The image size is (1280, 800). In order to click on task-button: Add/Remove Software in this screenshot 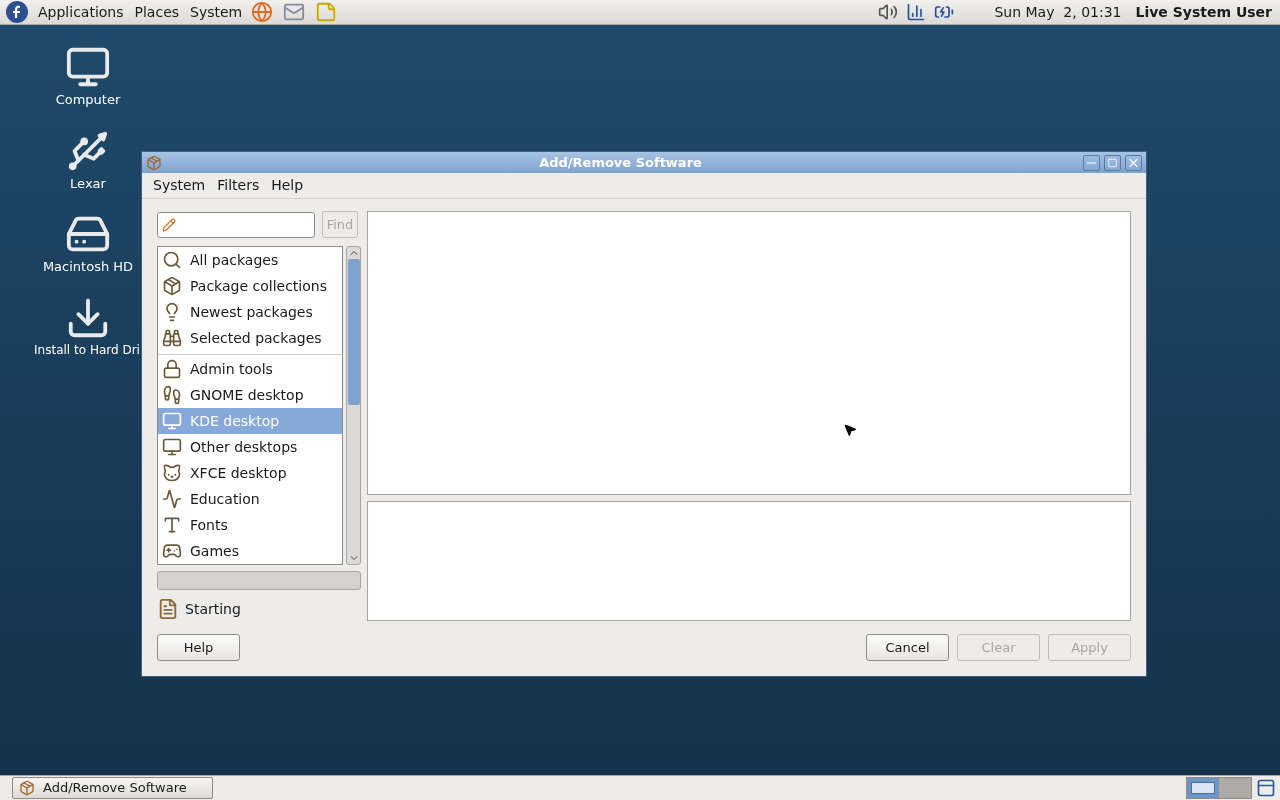, I will do `click(112, 788)`.